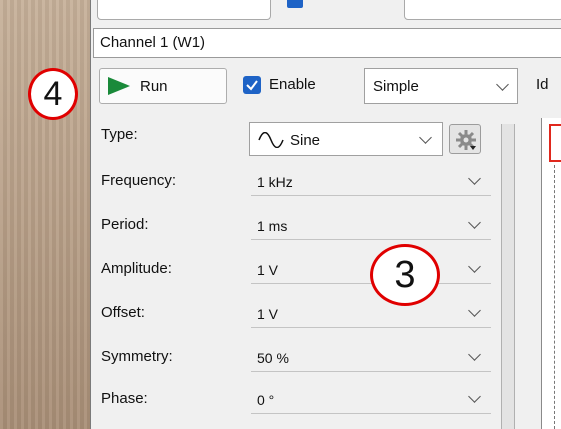 This screenshot has height=429, width=561. I want to click on symmetry-field: 50 %, so click(371, 357).